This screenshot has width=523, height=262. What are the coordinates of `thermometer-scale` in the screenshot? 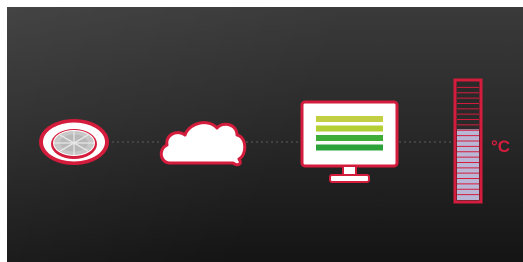 It's located at (468, 141).